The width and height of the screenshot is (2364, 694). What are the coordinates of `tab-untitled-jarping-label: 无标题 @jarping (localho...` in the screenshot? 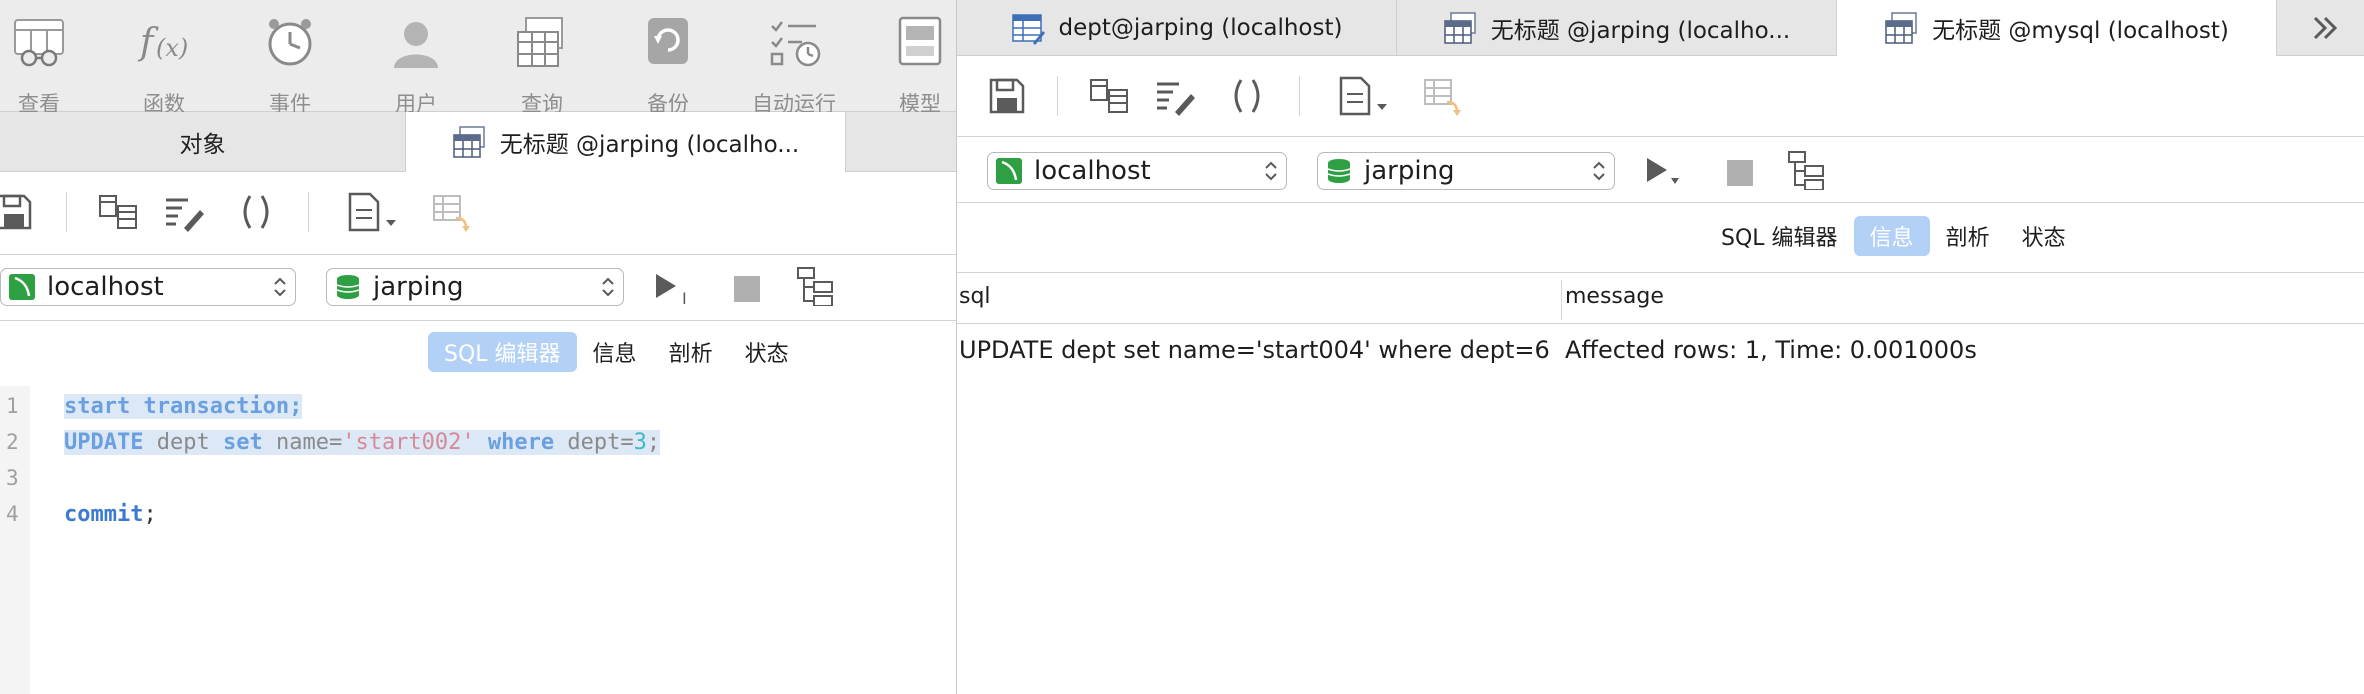 It's located at (1640, 31).